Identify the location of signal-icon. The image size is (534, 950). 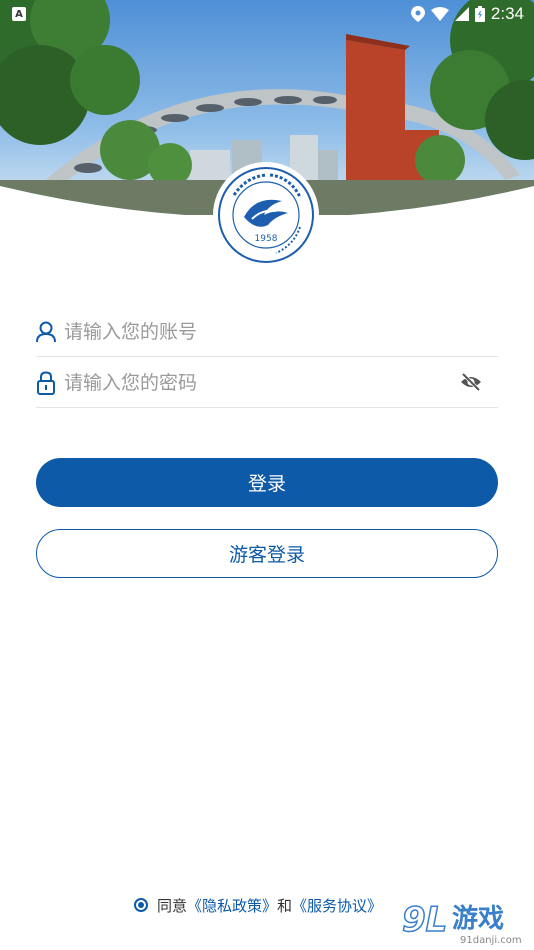
(461, 14).